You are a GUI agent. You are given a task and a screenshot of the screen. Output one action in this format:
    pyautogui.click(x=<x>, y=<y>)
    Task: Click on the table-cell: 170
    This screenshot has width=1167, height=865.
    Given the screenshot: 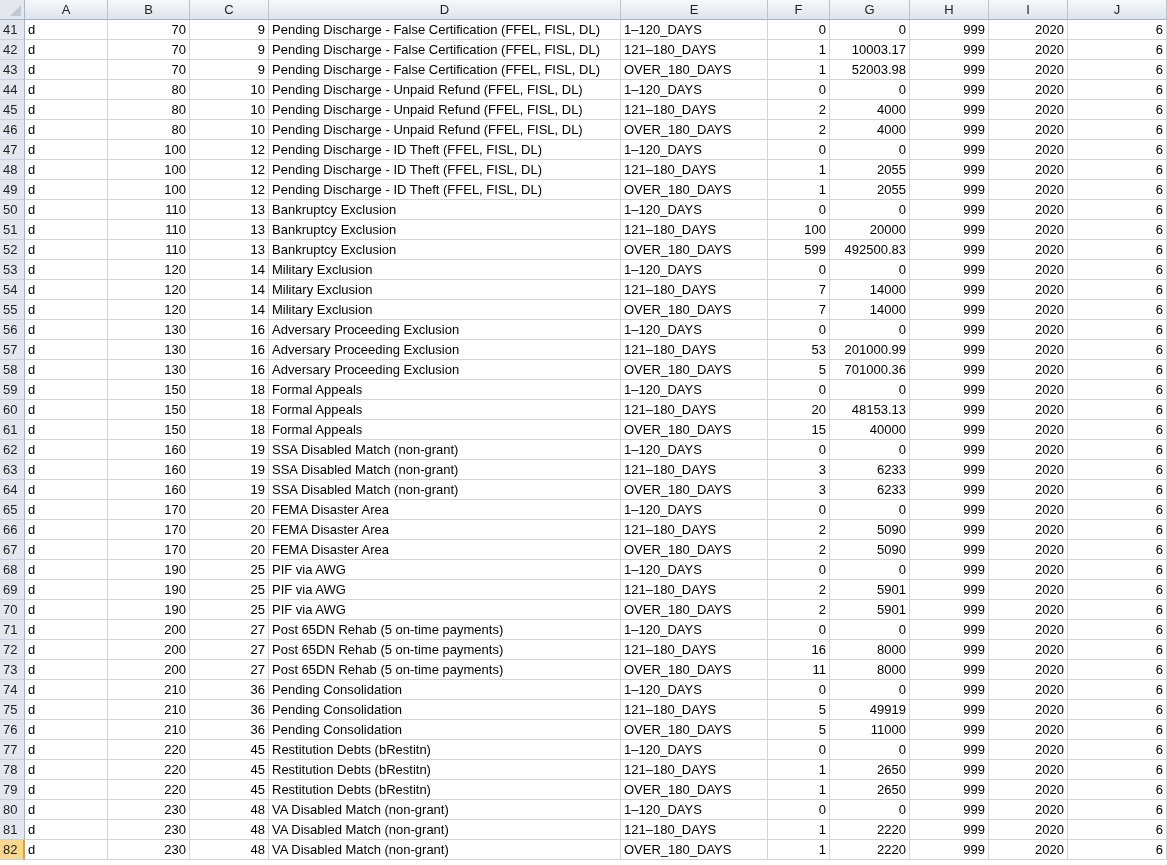 What is the action you would take?
    pyautogui.click(x=149, y=510)
    